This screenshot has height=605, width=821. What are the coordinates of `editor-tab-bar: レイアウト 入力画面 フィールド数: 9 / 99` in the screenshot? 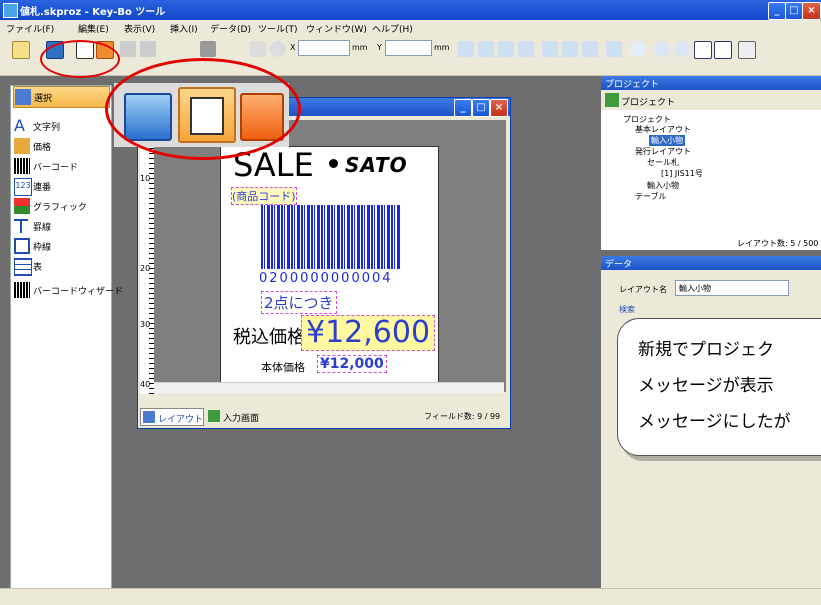 It's located at (324, 417).